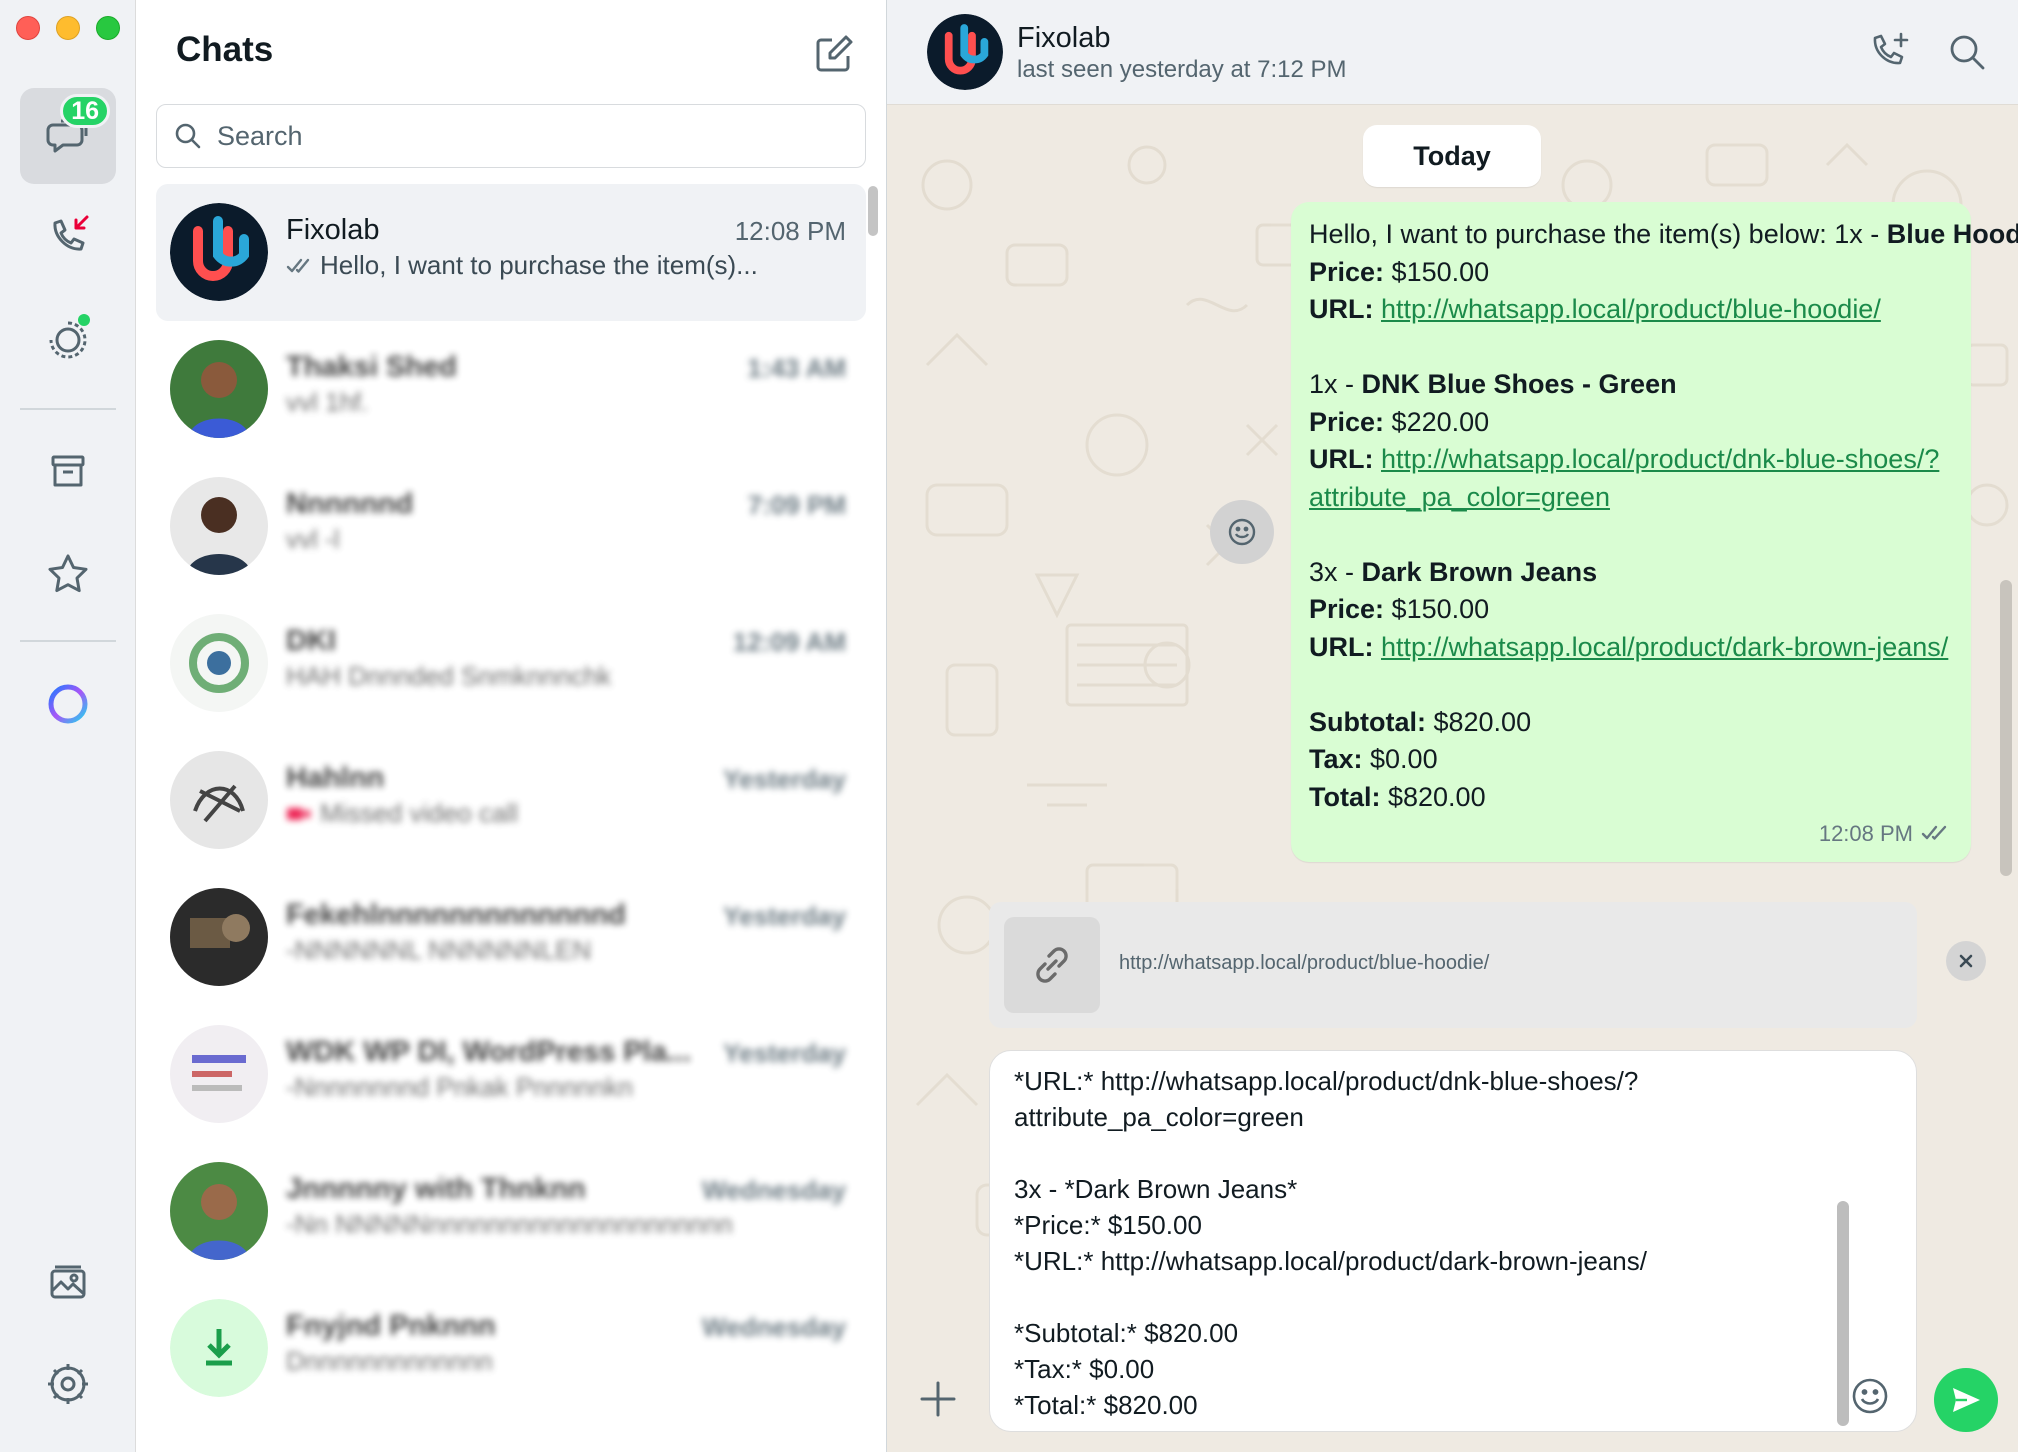 This screenshot has height=1452, width=2018. I want to click on subtotal-value: $820.00, so click(1478, 721).